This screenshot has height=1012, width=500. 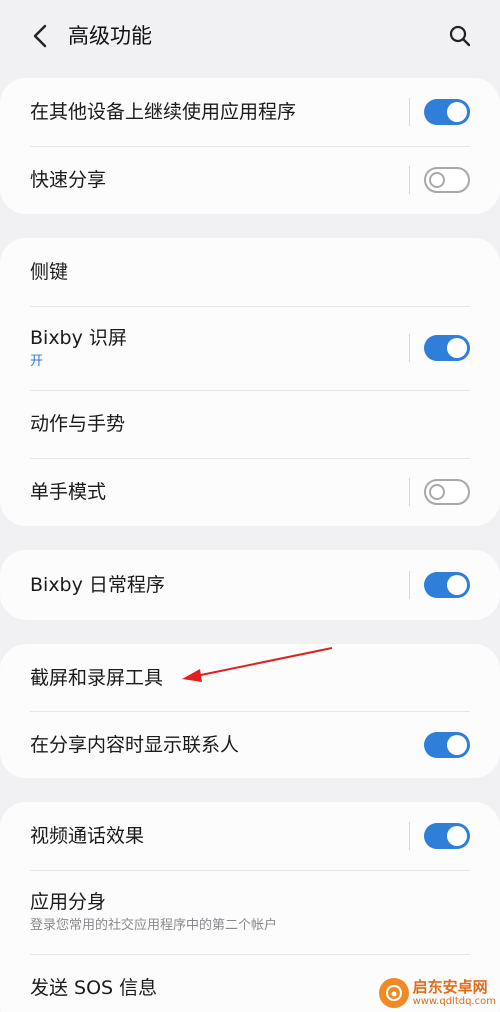 What do you see at coordinates (68, 492) in the screenshot?
I see `one-hand-label: 单手模式` at bounding box center [68, 492].